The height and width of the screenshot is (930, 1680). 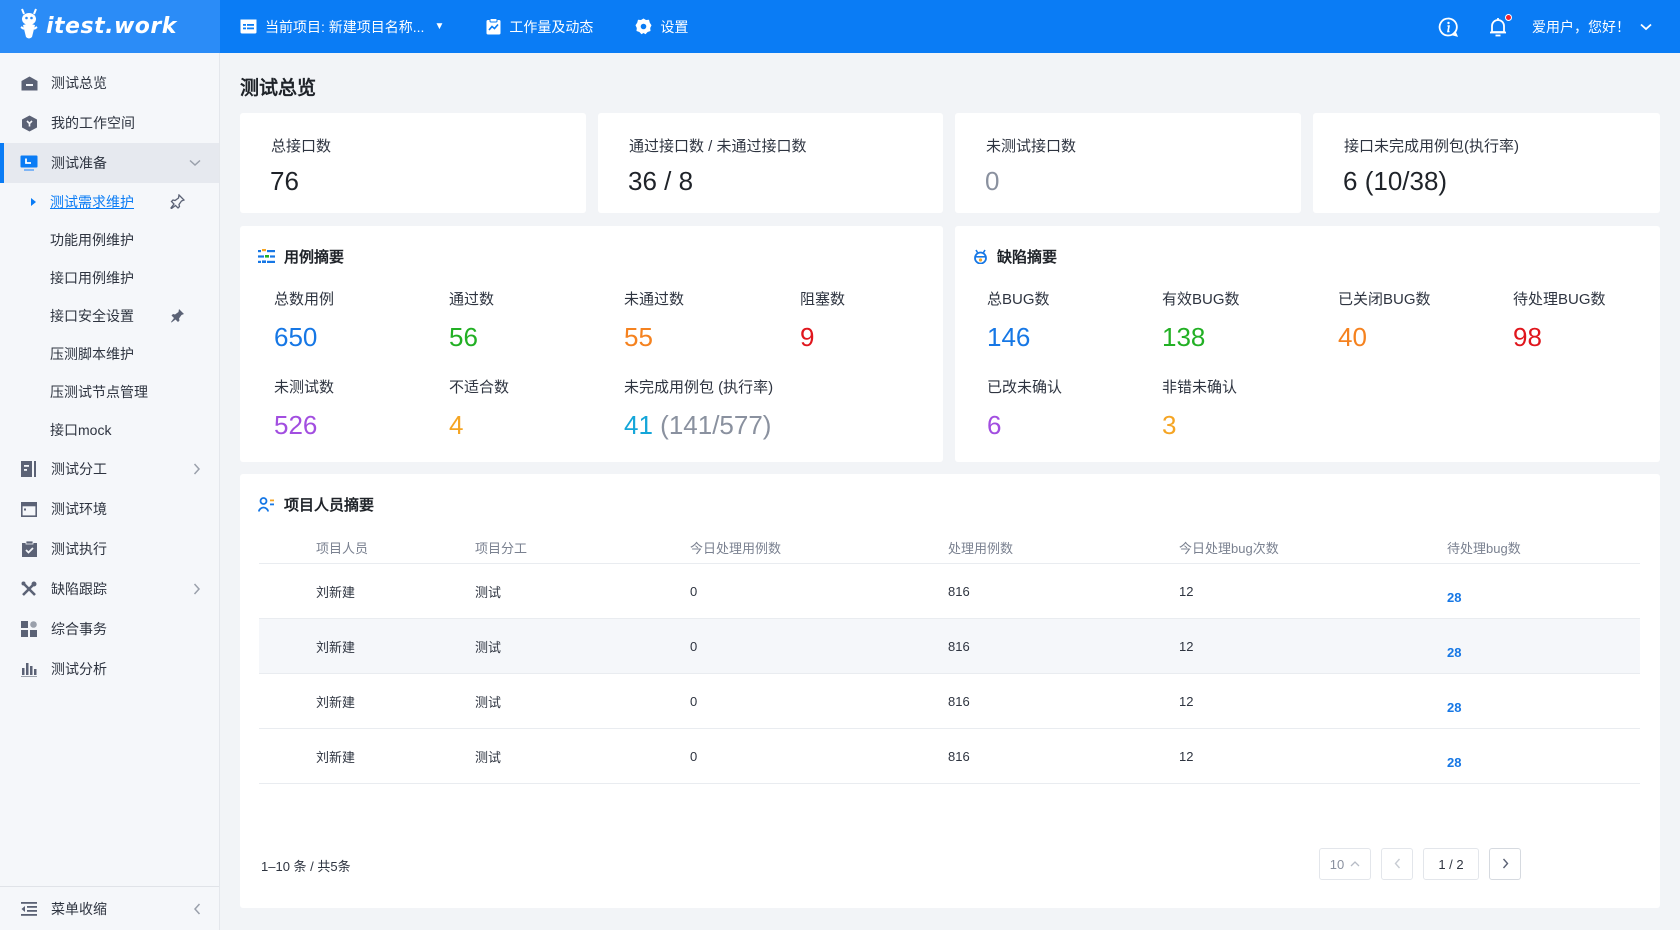 I want to click on bug-icon, so click(x=980, y=256).